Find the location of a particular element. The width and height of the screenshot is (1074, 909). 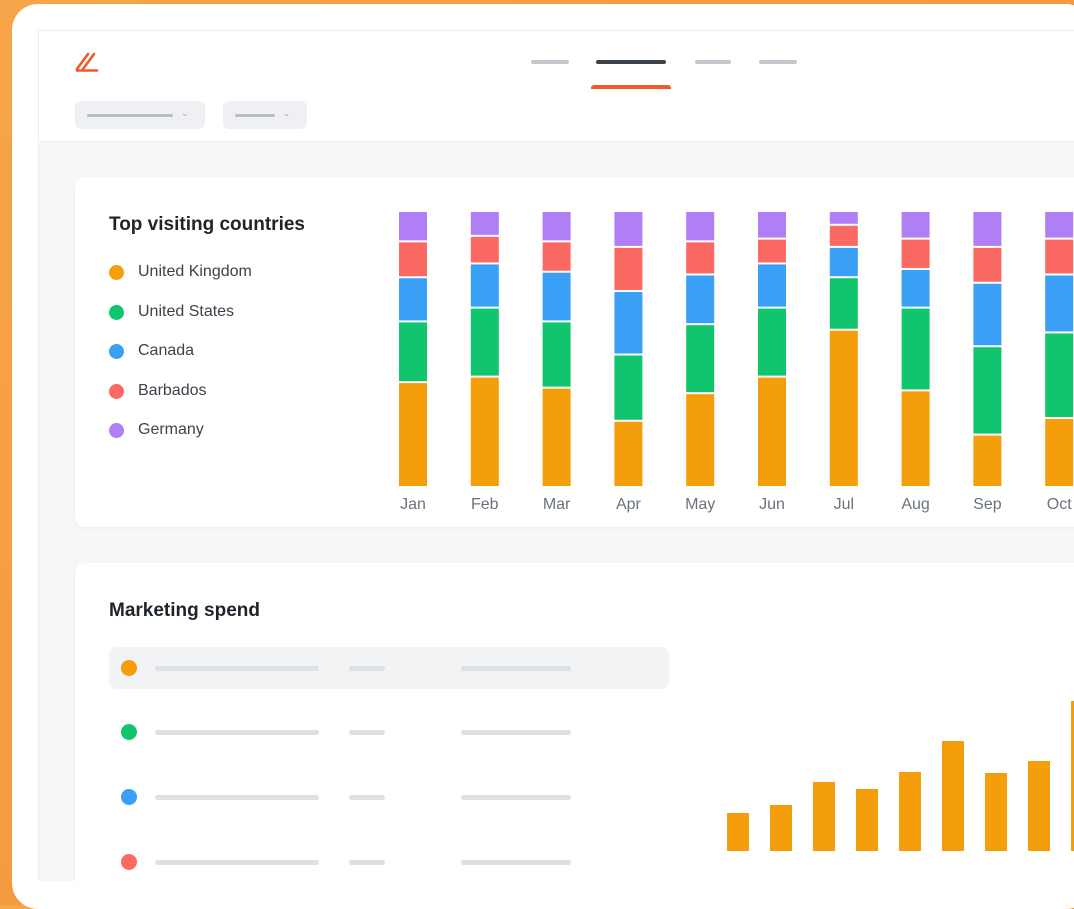

top-navigation-bar is located at coordinates (556, 60).